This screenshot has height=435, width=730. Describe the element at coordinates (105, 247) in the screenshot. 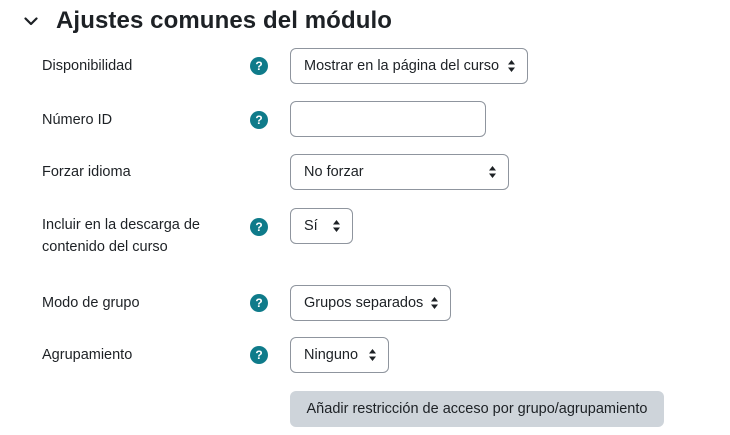

I see `include-download-label-line2: contenido del curso` at that location.